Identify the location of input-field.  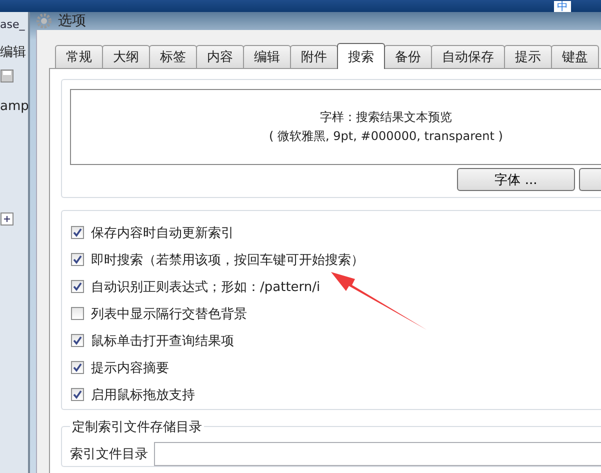
(377, 454).